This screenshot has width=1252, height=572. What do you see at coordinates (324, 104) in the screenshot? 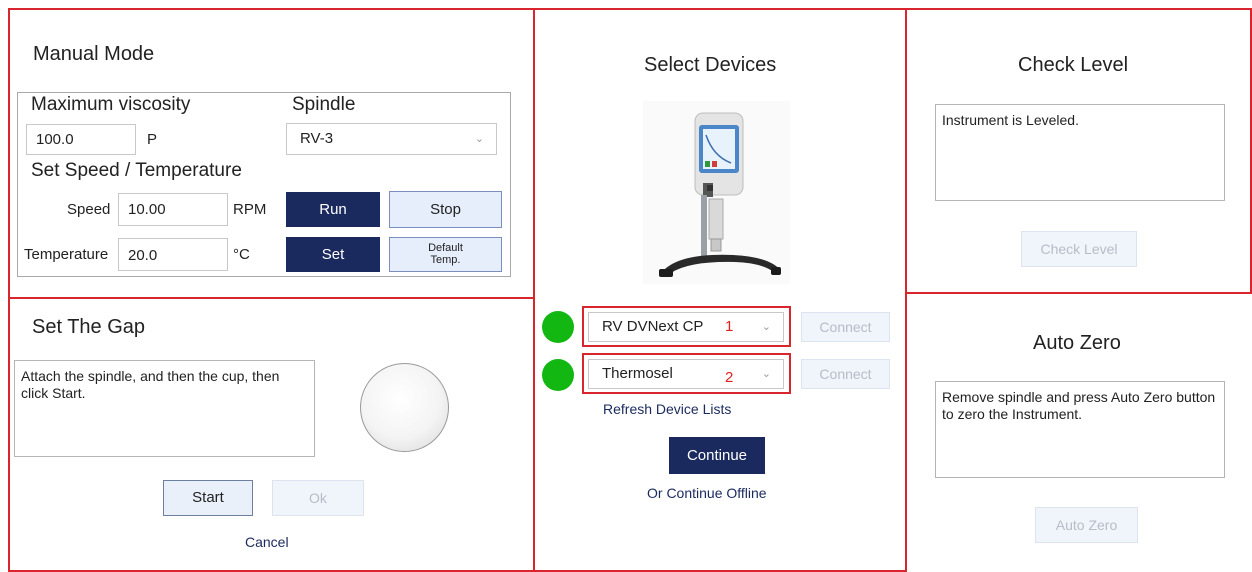
I see `spindle-label: Spindle` at bounding box center [324, 104].